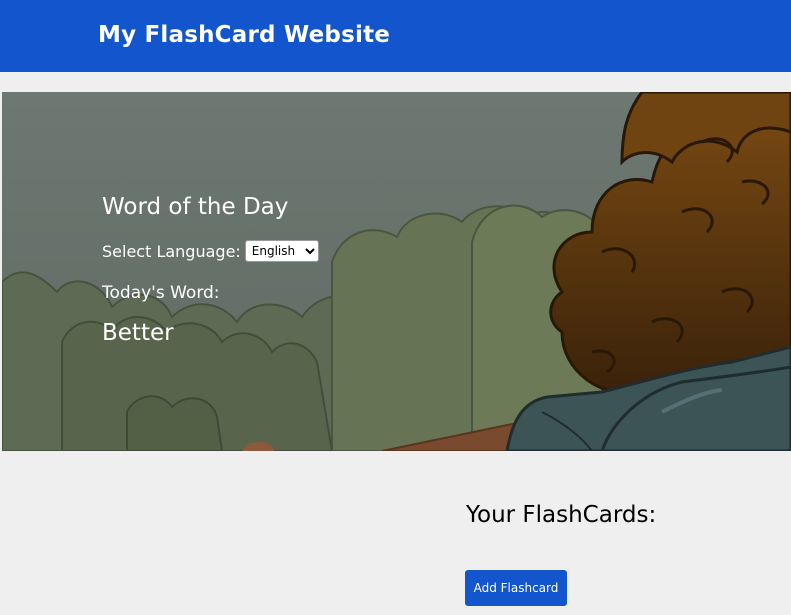  I want to click on flashcards-heading: Your FlashCards:, so click(561, 515).